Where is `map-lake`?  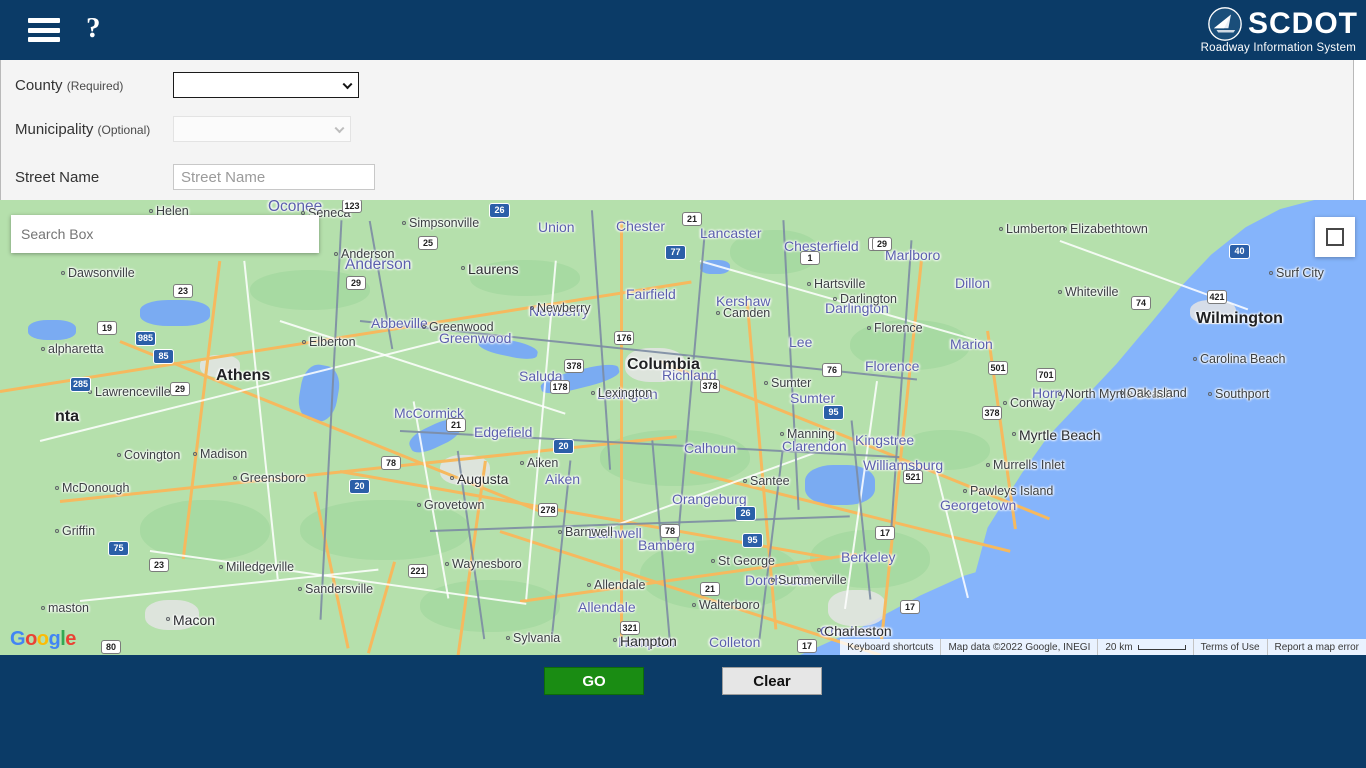
map-lake is located at coordinates (175, 313).